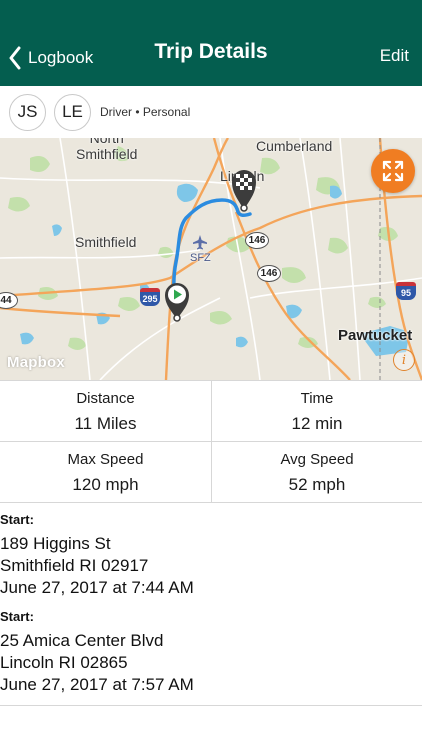 The width and height of the screenshot is (422, 750). What do you see at coordinates (105, 484) in the screenshot?
I see `stat-max-speed-value: 120 mph` at bounding box center [105, 484].